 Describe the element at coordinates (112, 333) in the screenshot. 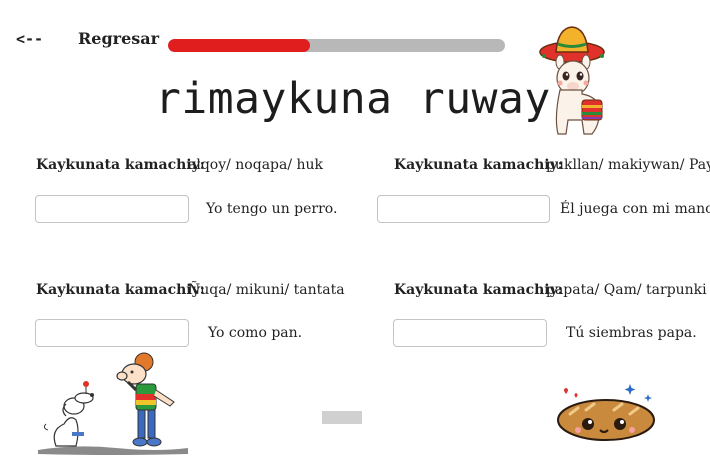

I see `exercise-3-answer-input` at that location.